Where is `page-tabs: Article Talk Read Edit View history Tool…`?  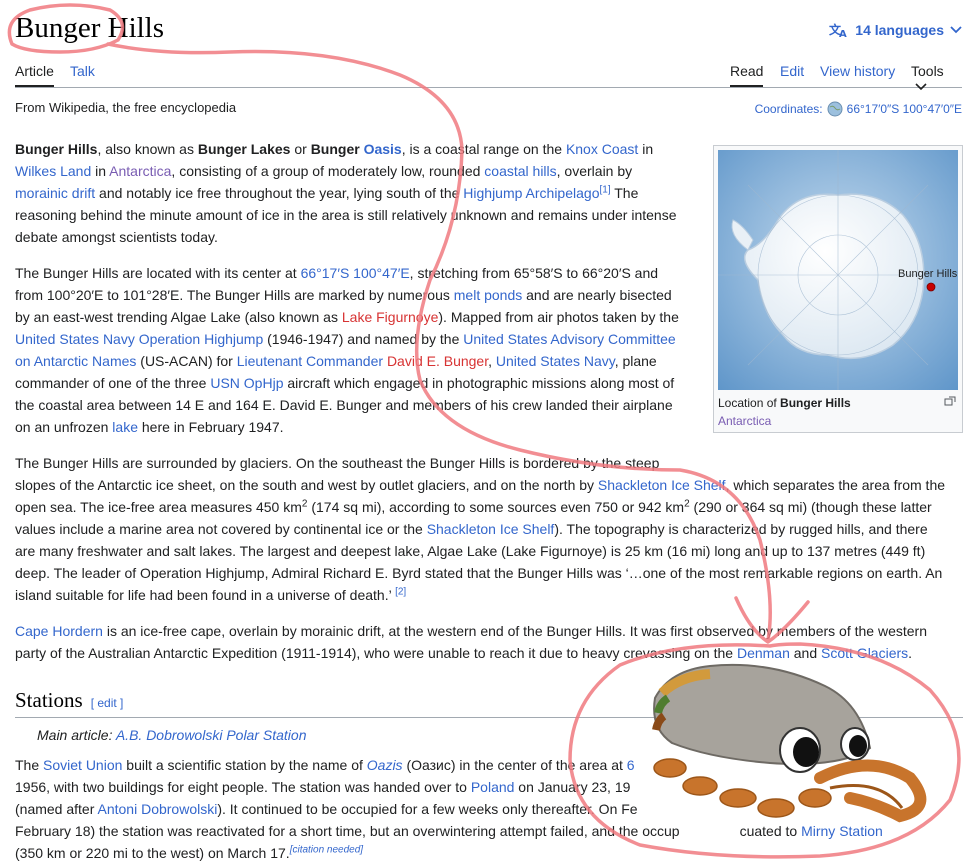 page-tabs: Article Talk Read Edit View history Tool… is located at coordinates (488, 76).